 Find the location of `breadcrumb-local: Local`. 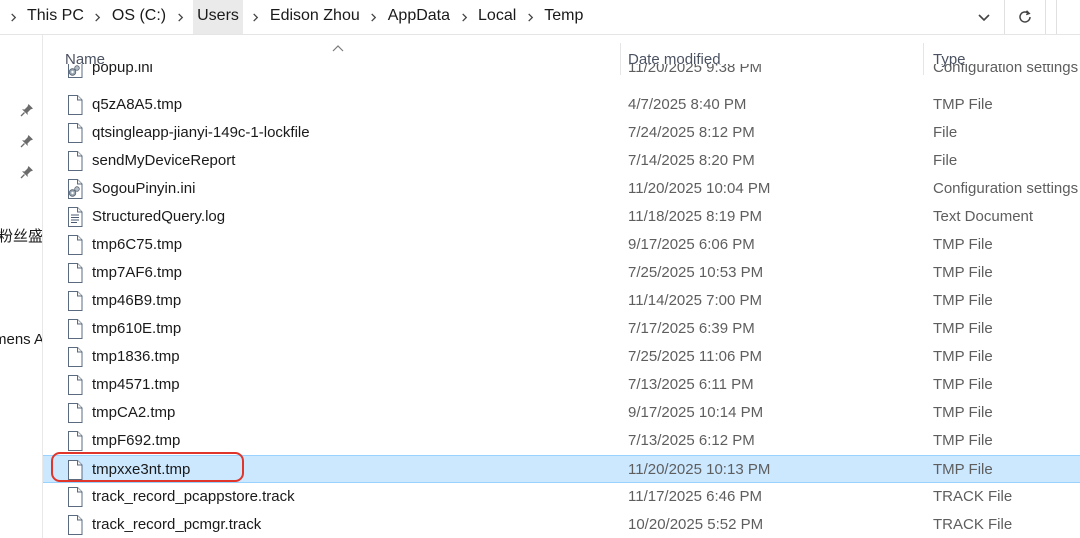

breadcrumb-local: Local is located at coordinates (497, 17).